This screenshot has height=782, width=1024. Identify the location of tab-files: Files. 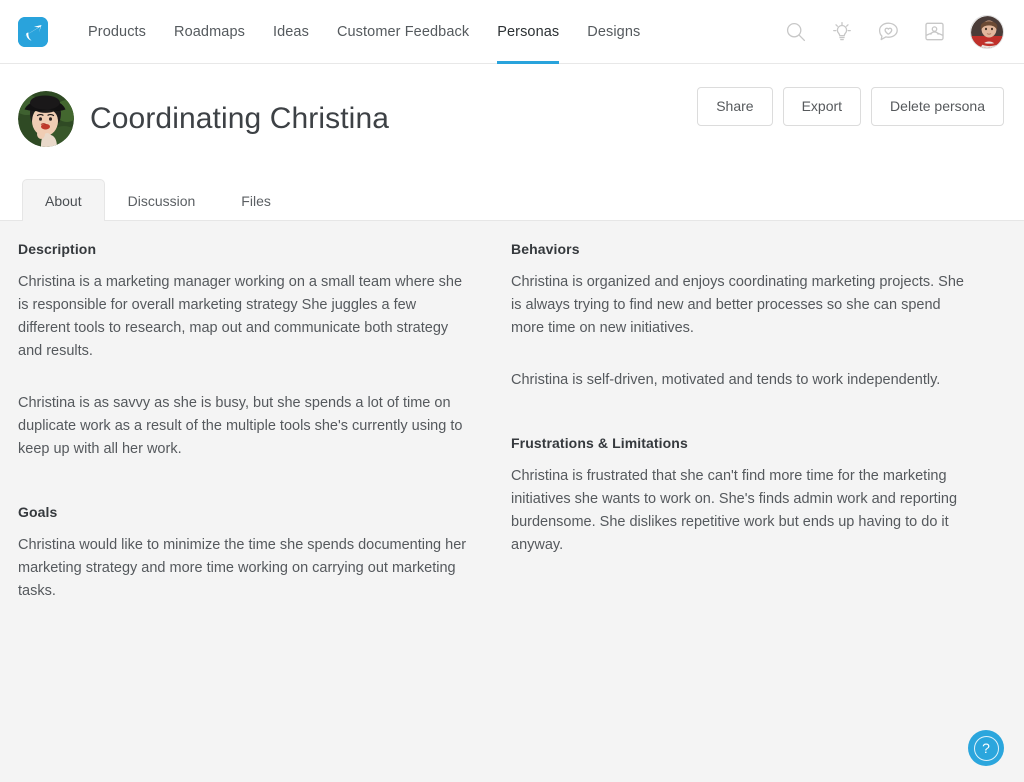
(256, 200).